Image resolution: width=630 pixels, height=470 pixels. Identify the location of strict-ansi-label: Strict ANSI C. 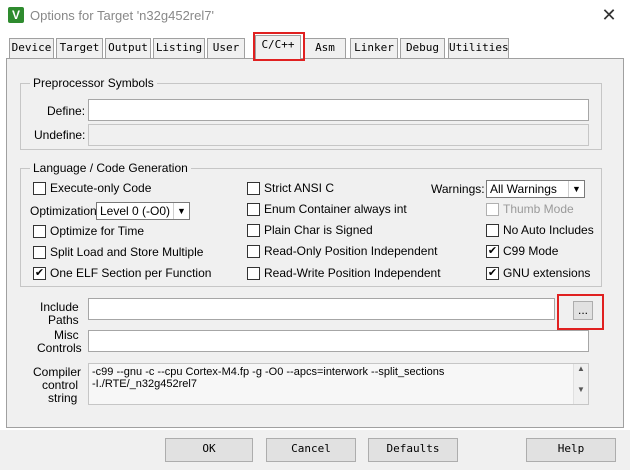
(299, 188).